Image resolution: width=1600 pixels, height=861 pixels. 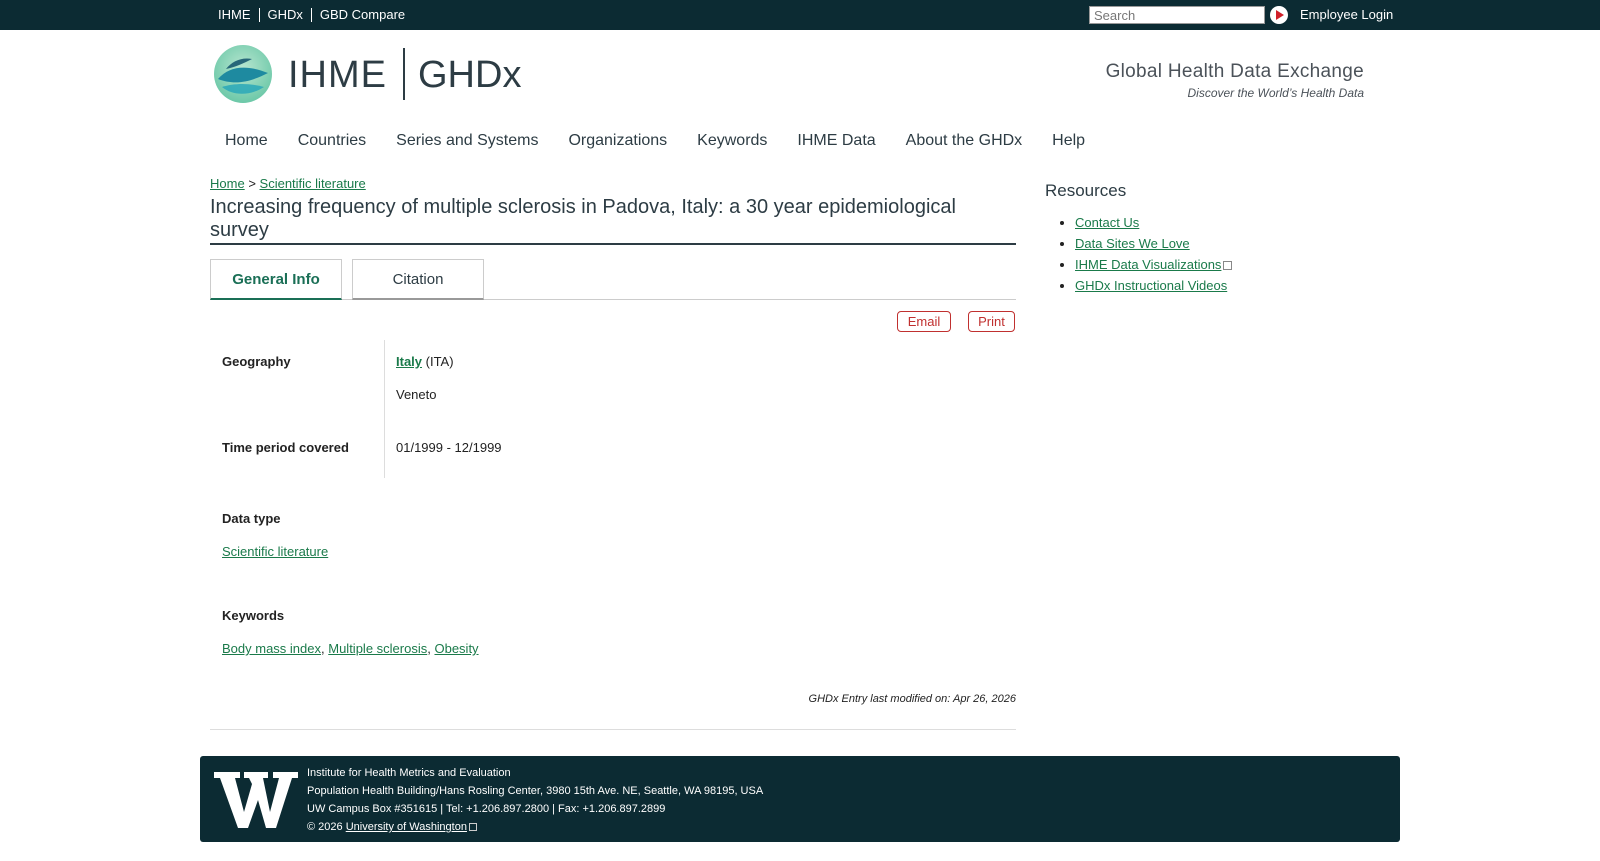 I want to click on tab-general-info: General Info, so click(x=276, y=279).